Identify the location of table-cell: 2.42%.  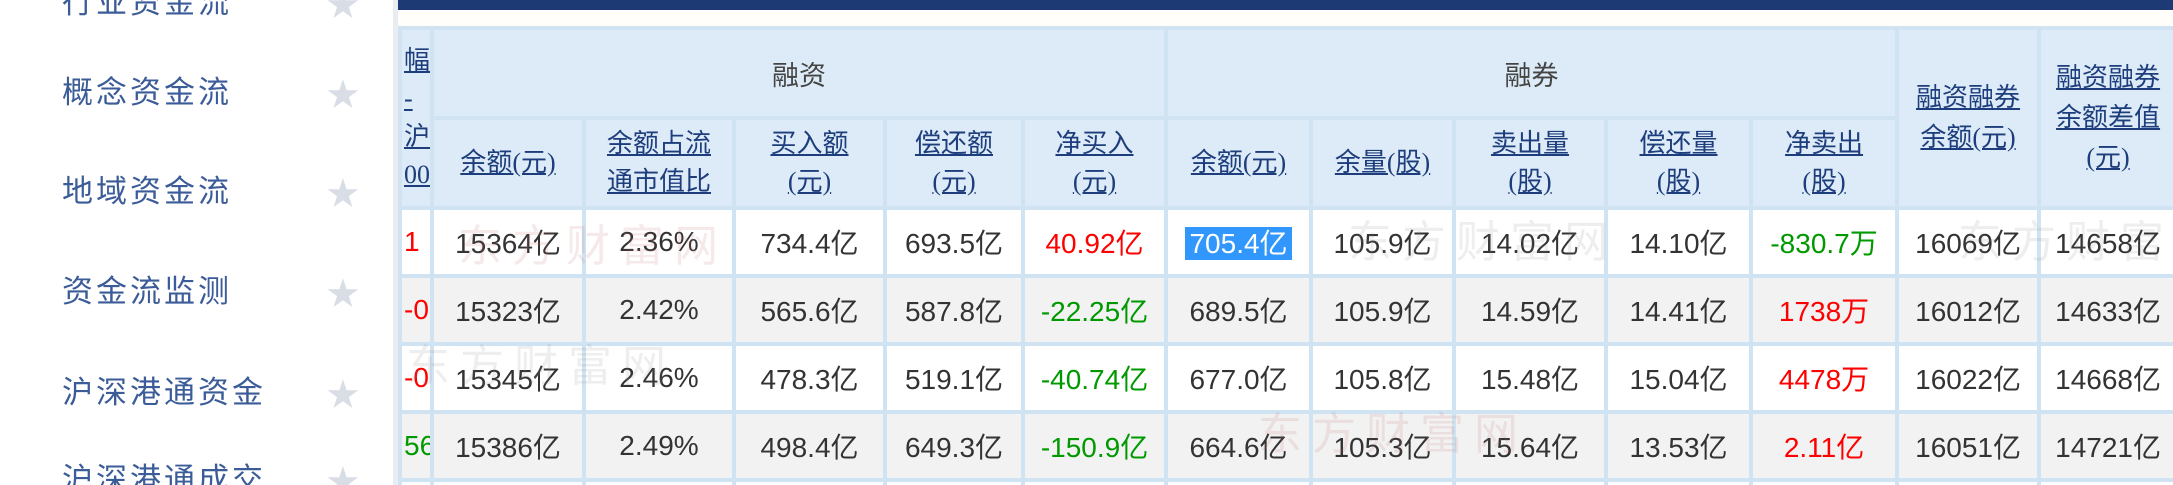
(659, 310).